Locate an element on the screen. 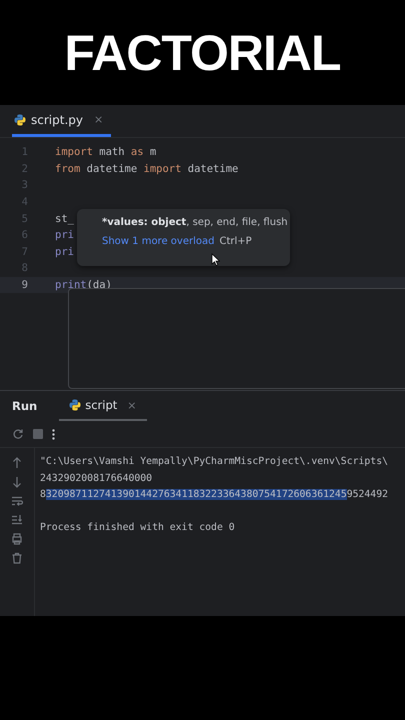 The height and width of the screenshot is (720, 405). code-line: from datetime import datetime is located at coordinates (146, 168).